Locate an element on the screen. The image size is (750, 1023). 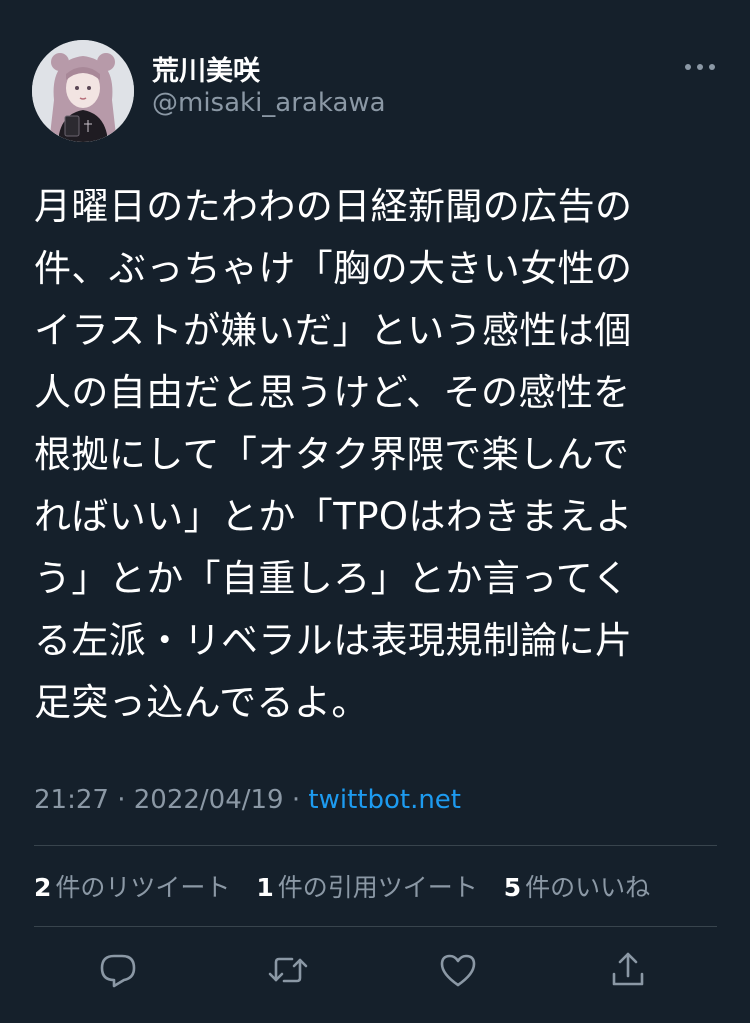
heart-icon is located at coordinates (458, 970).